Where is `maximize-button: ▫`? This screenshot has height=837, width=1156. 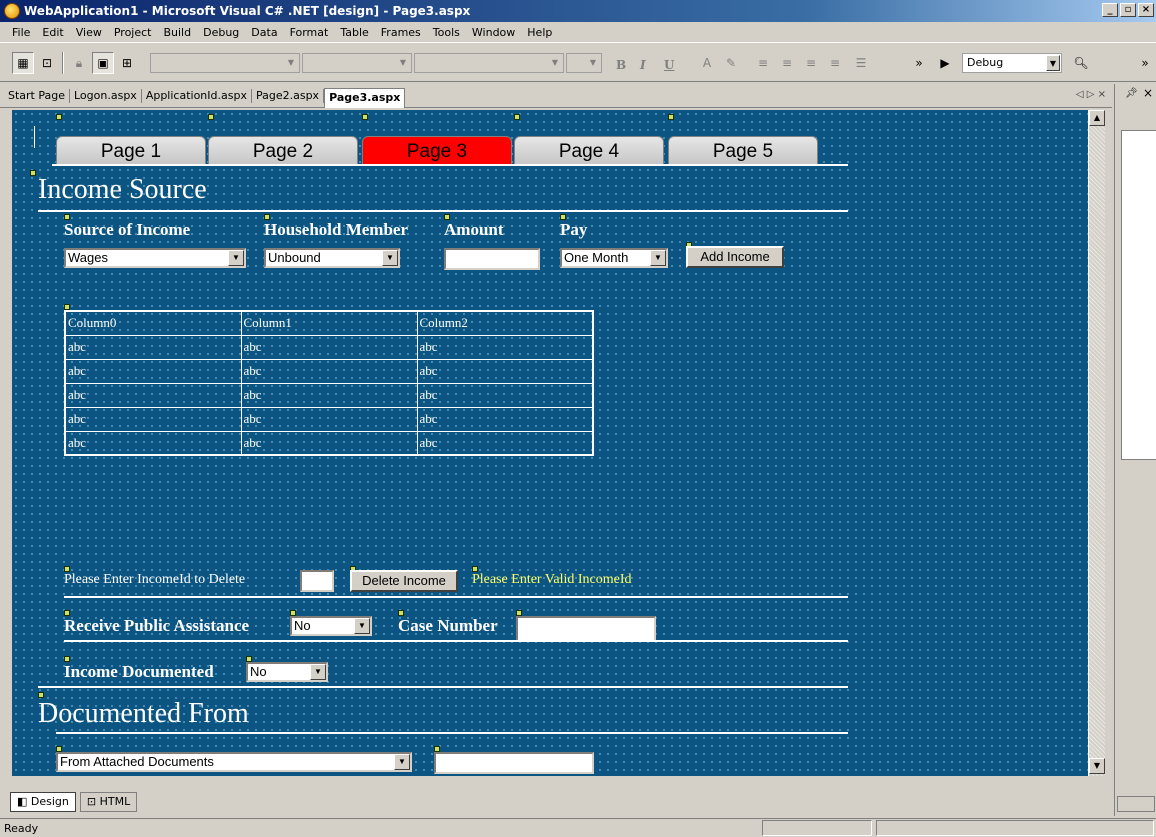 maximize-button: ▫ is located at coordinates (1128, 10).